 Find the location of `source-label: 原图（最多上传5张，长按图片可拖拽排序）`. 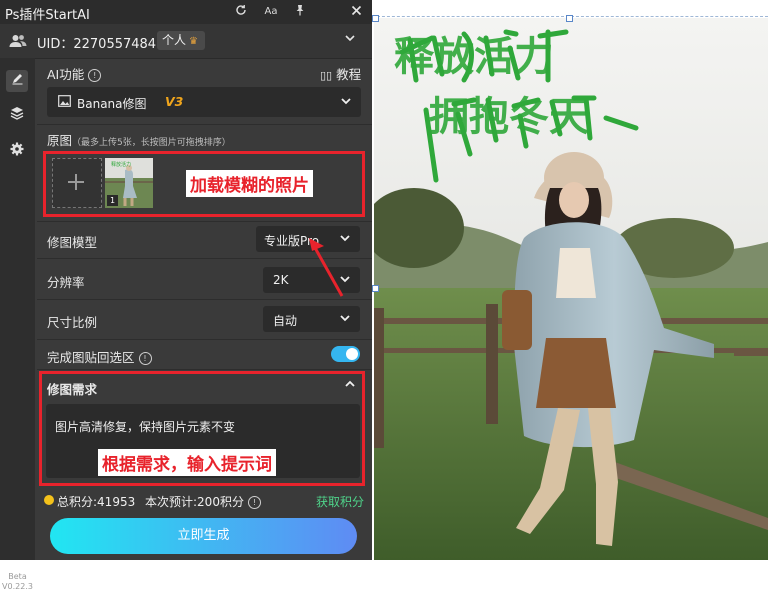

source-label: 原图（最多上传5张，长按图片可拖拽排序） is located at coordinates (139, 139).